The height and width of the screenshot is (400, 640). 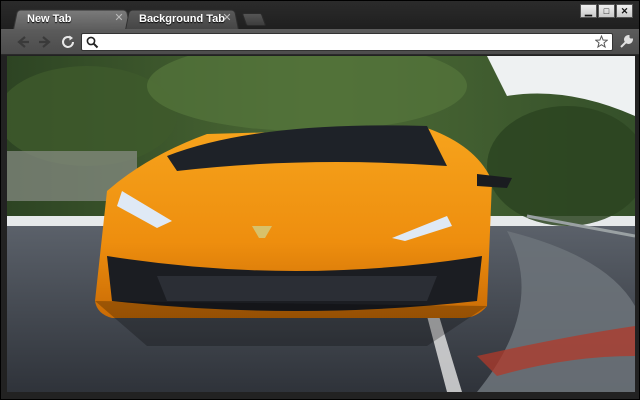 I want to click on tab-background-tab: Background Tab ✕, so click(x=182, y=19).